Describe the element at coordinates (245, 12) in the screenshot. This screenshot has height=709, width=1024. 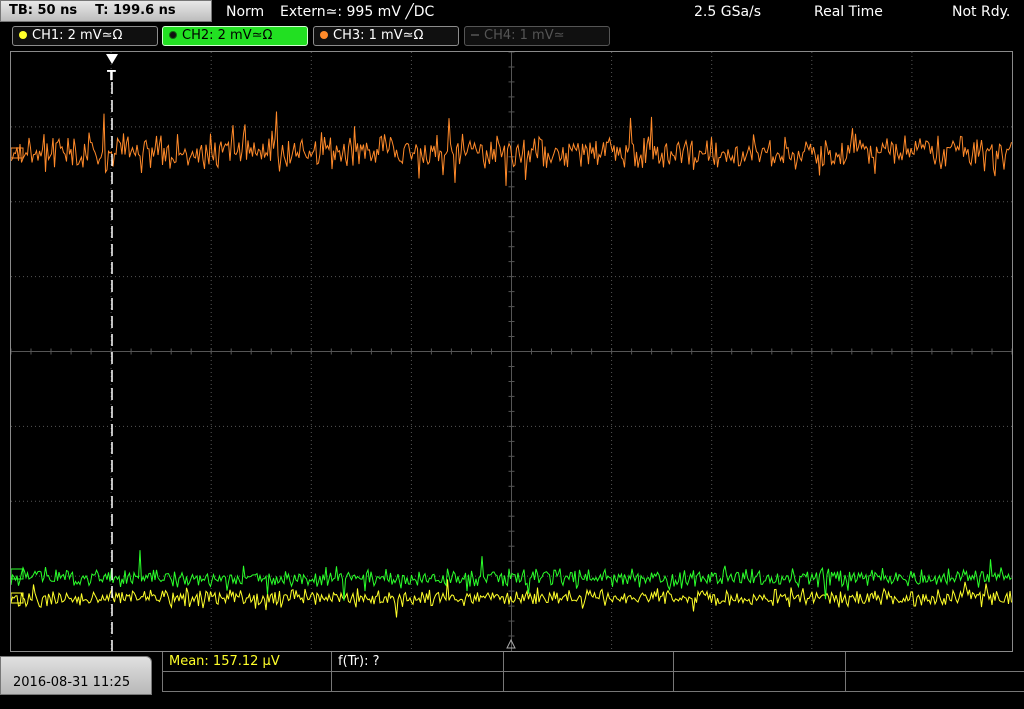
I see `trigger-mode: Norm` at that location.